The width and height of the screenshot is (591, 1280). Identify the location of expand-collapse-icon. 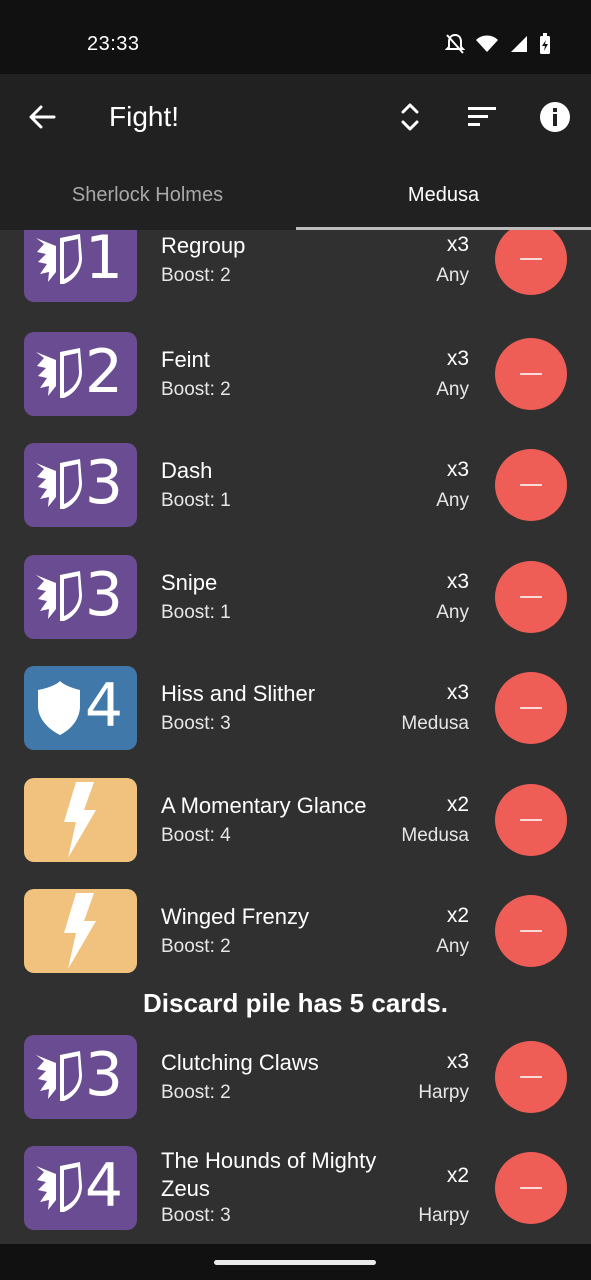
(410, 117).